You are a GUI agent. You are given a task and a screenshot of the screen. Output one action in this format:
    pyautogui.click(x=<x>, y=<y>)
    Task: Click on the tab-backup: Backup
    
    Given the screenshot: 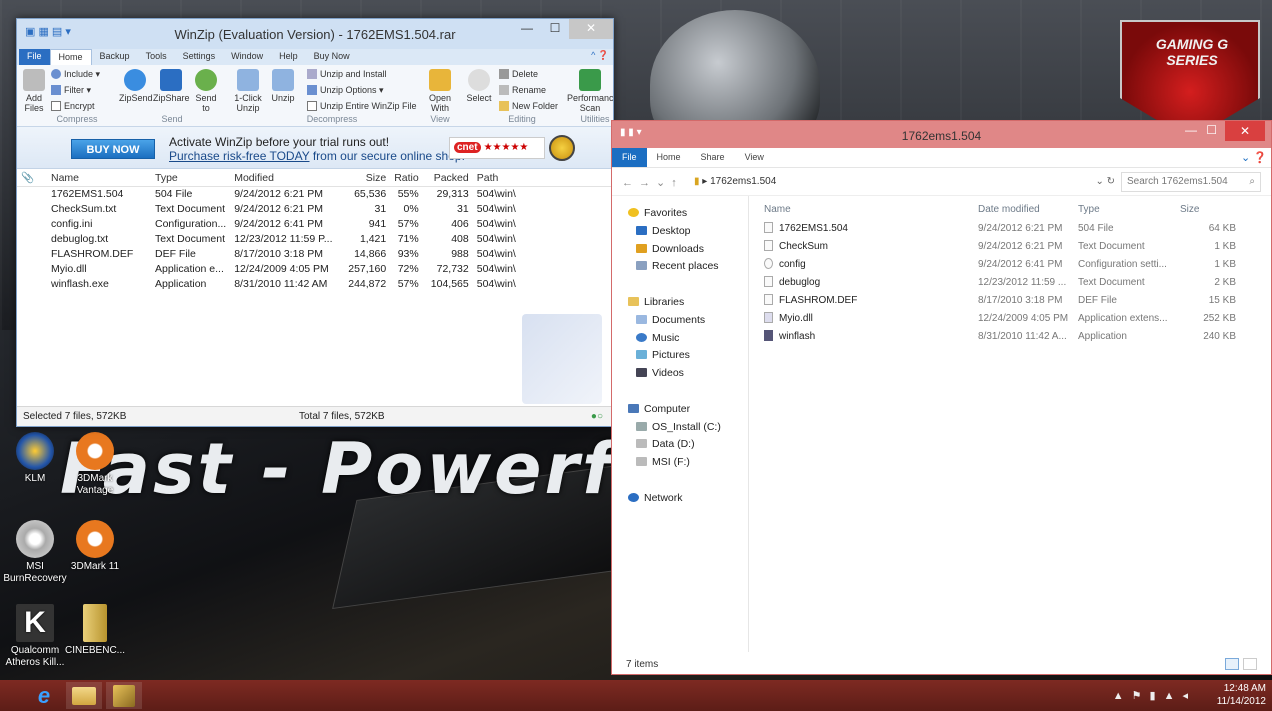 What is the action you would take?
    pyautogui.click(x=115, y=57)
    